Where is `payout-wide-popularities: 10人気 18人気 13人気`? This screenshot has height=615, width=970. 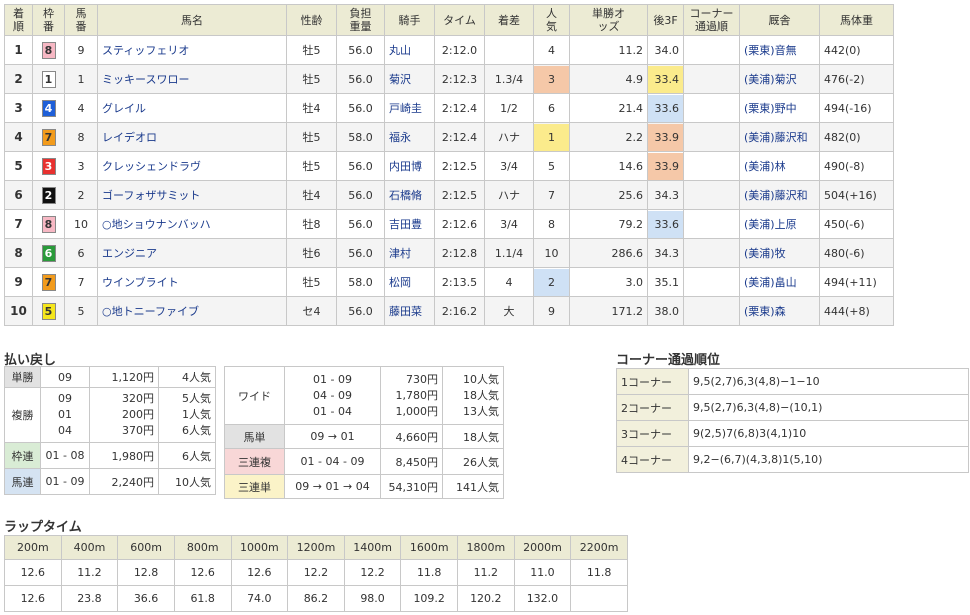
payout-wide-popularities: 10人気 18人気 13人気 is located at coordinates (473, 395).